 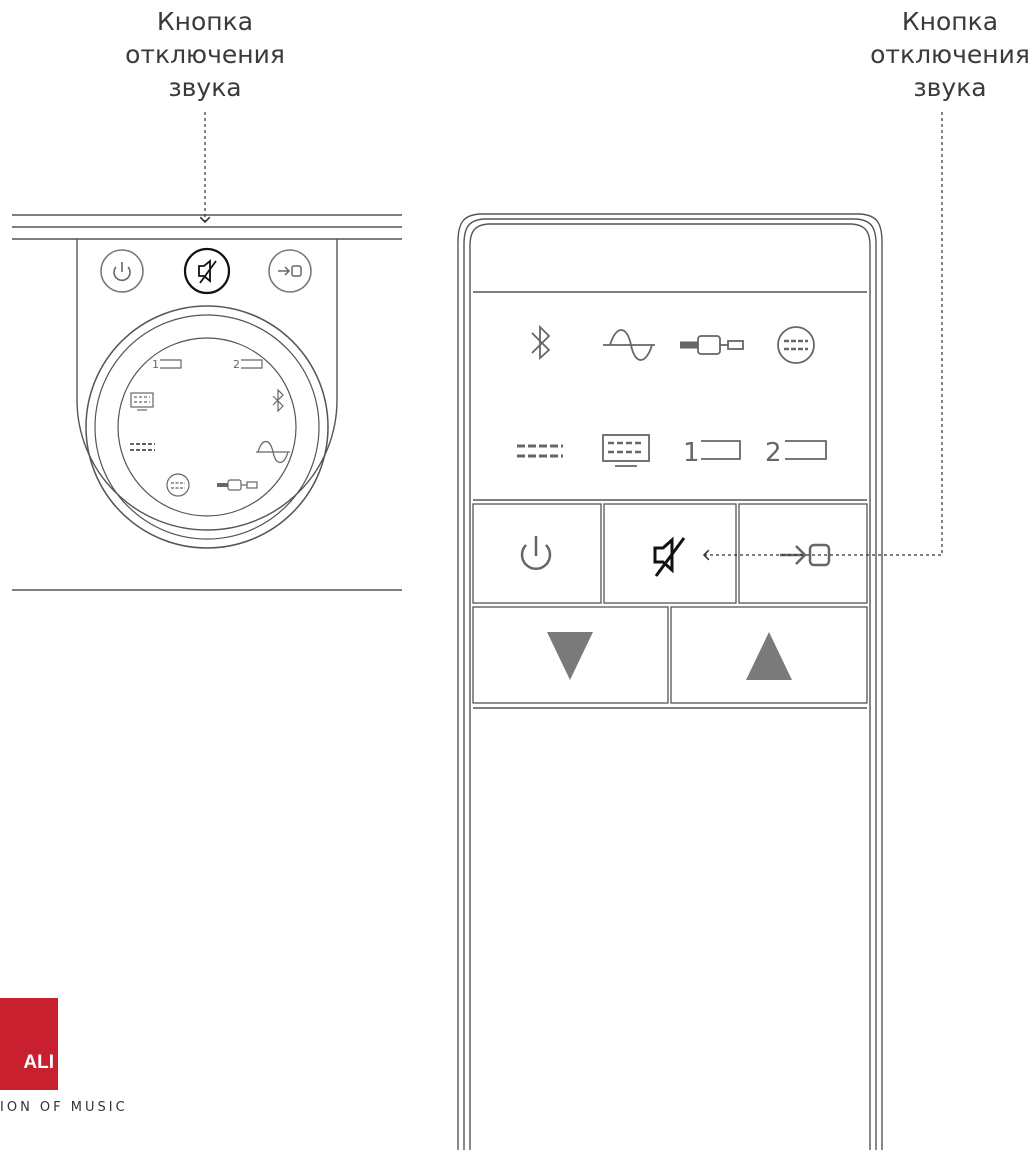 I want to click on brand-logo-text: ALI, so click(x=38, y=1062).